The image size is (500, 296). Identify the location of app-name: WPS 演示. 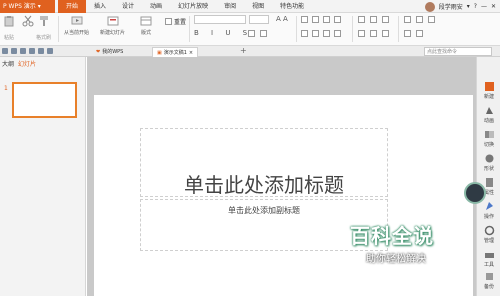
(22, 6).